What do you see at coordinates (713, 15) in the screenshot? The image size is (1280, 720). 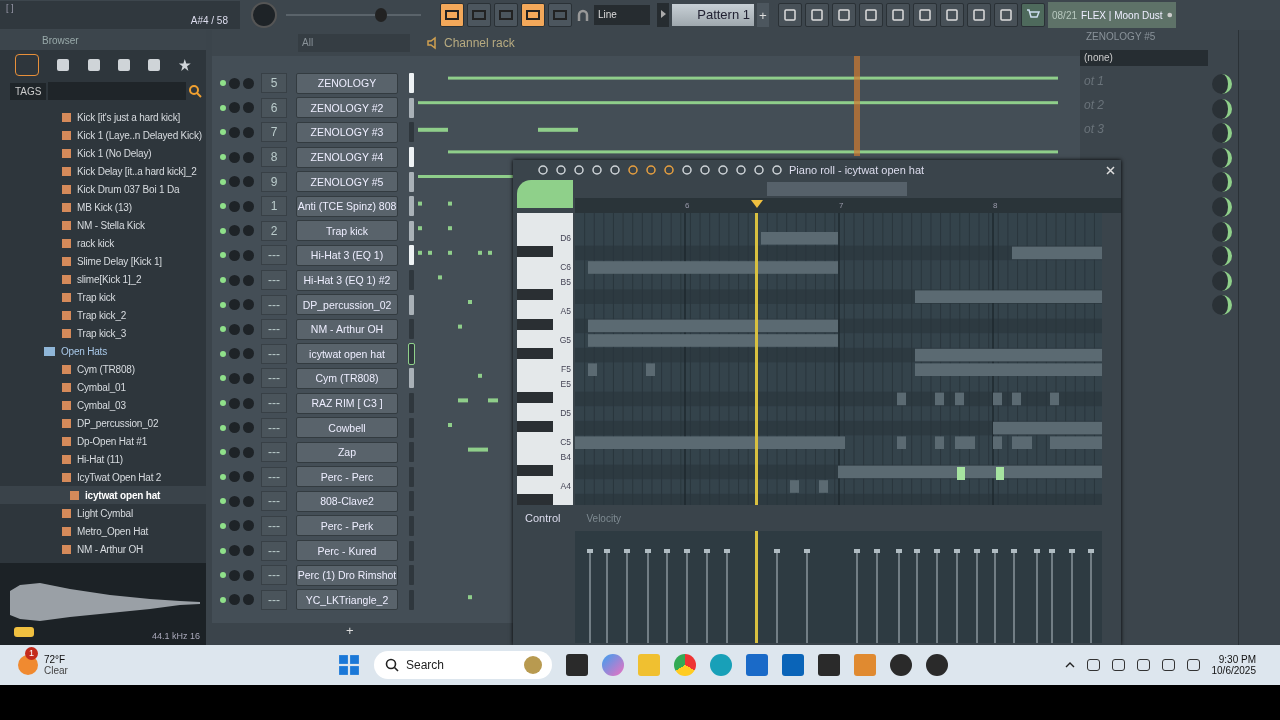 I see `pattern-selector: Pattern 1` at bounding box center [713, 15].